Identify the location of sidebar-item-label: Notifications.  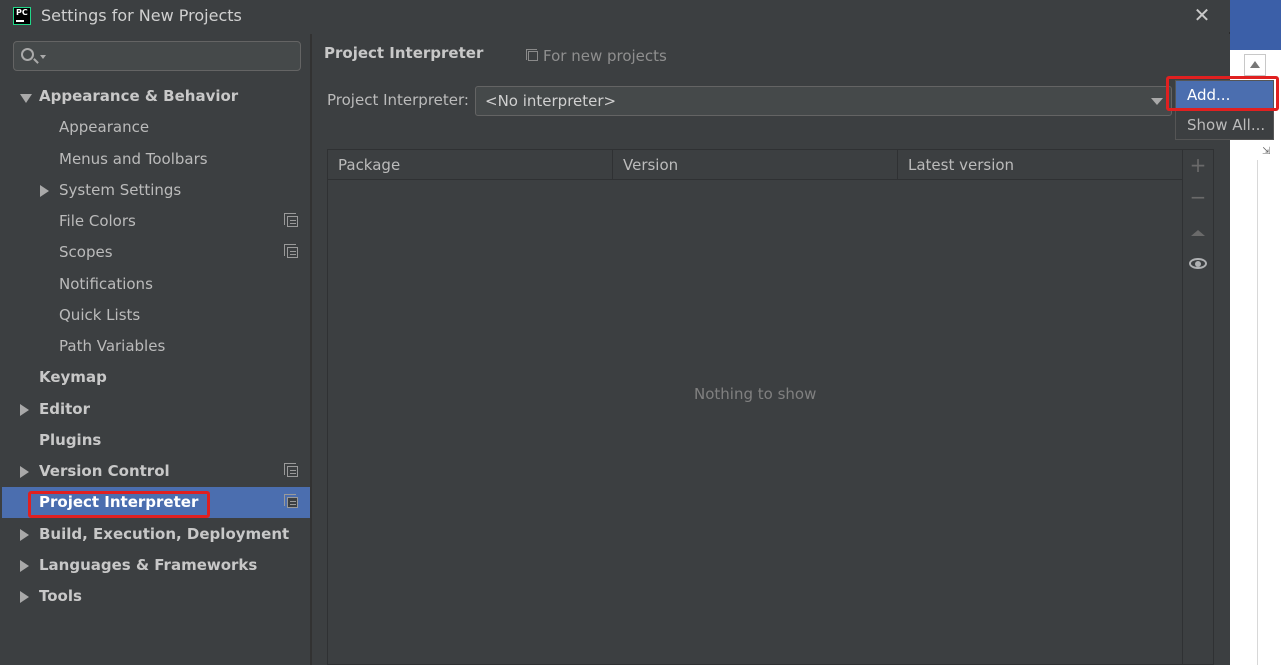
(106, 284).